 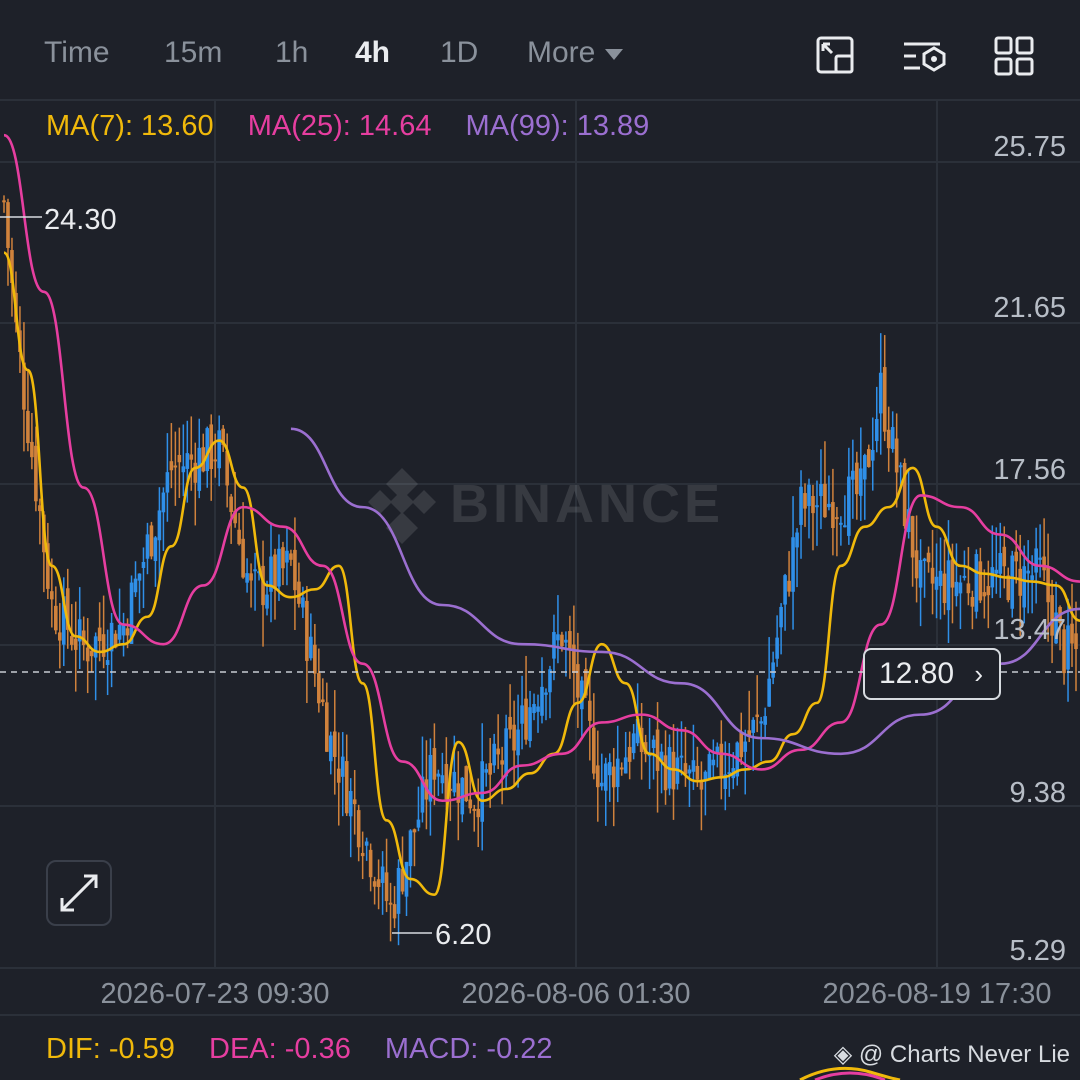 What do you see at coordinates (80, 220) in the screenshot?
I see `high-label: 24.30` at bounding box center [80, 220].